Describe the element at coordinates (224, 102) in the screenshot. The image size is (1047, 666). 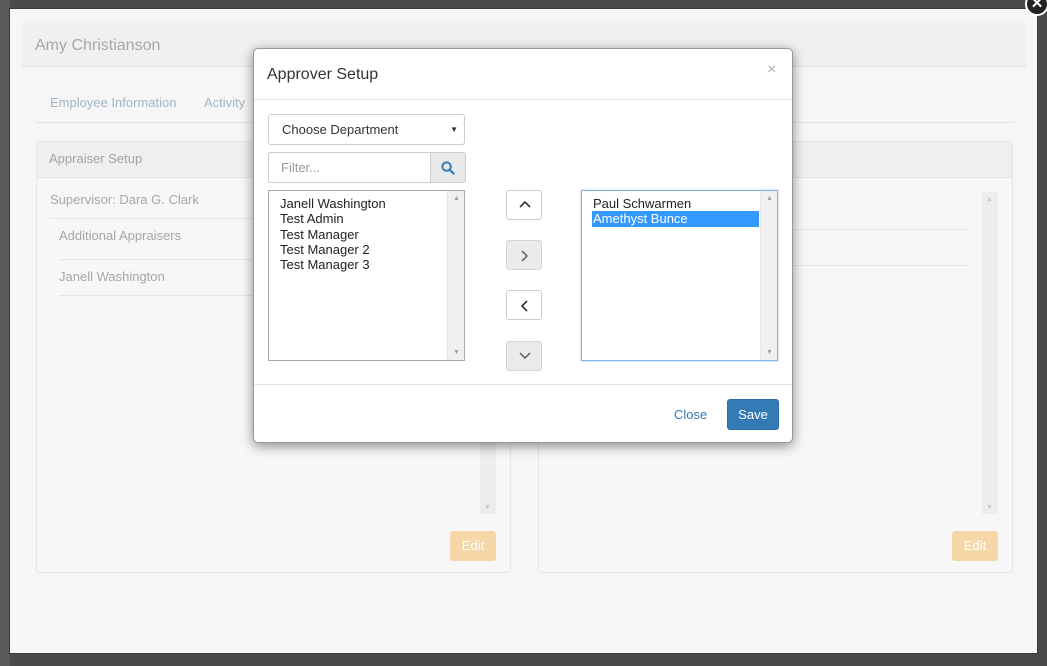
I see `tab-activity: Activity` at that location.